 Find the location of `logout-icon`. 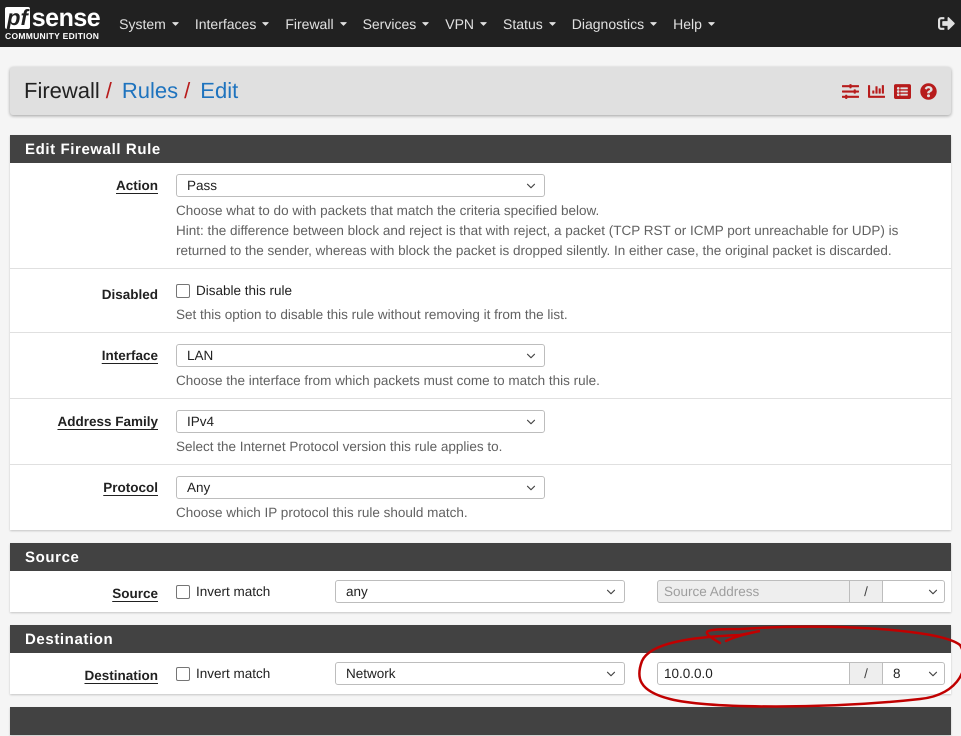

logout-icon is located at coordinates (946, 23).